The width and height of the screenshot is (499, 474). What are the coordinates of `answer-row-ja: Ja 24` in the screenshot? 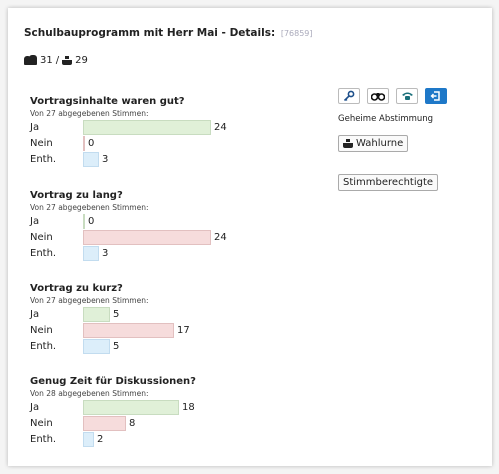 It's located at (150, 128).